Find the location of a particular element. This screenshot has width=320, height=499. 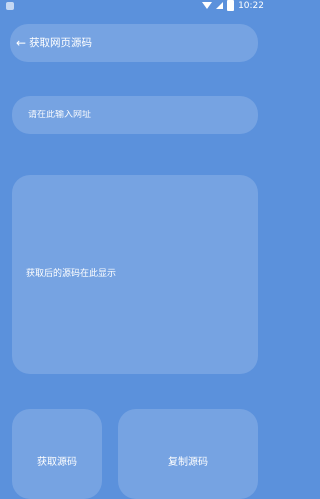

wifi-icon is located at coordinates (207, 5).